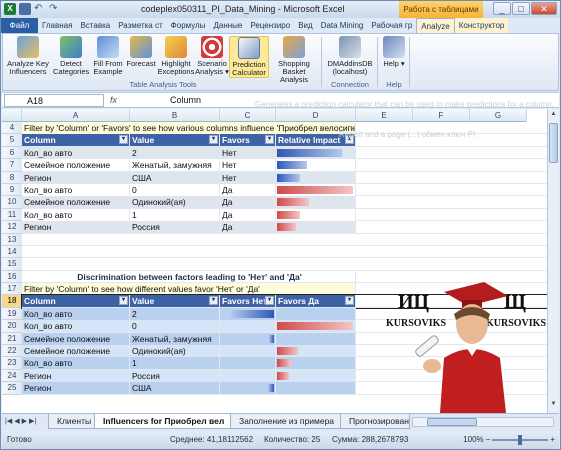 This screenshot has width=561, height=450. I want to click on cell-value: 1, so click(175, 363).